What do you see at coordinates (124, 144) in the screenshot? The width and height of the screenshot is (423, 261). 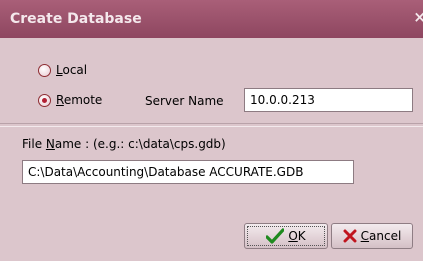 I see `file-name-label: File Name : (e.g.: c:\data\cps.gdb)` at bounding box center [124, 144].